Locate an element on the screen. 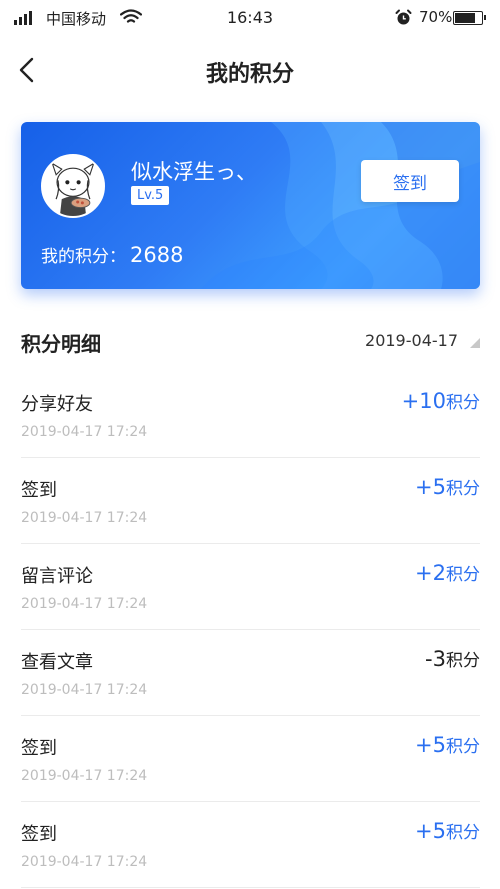  avatar is located at coordinates (73, 186).